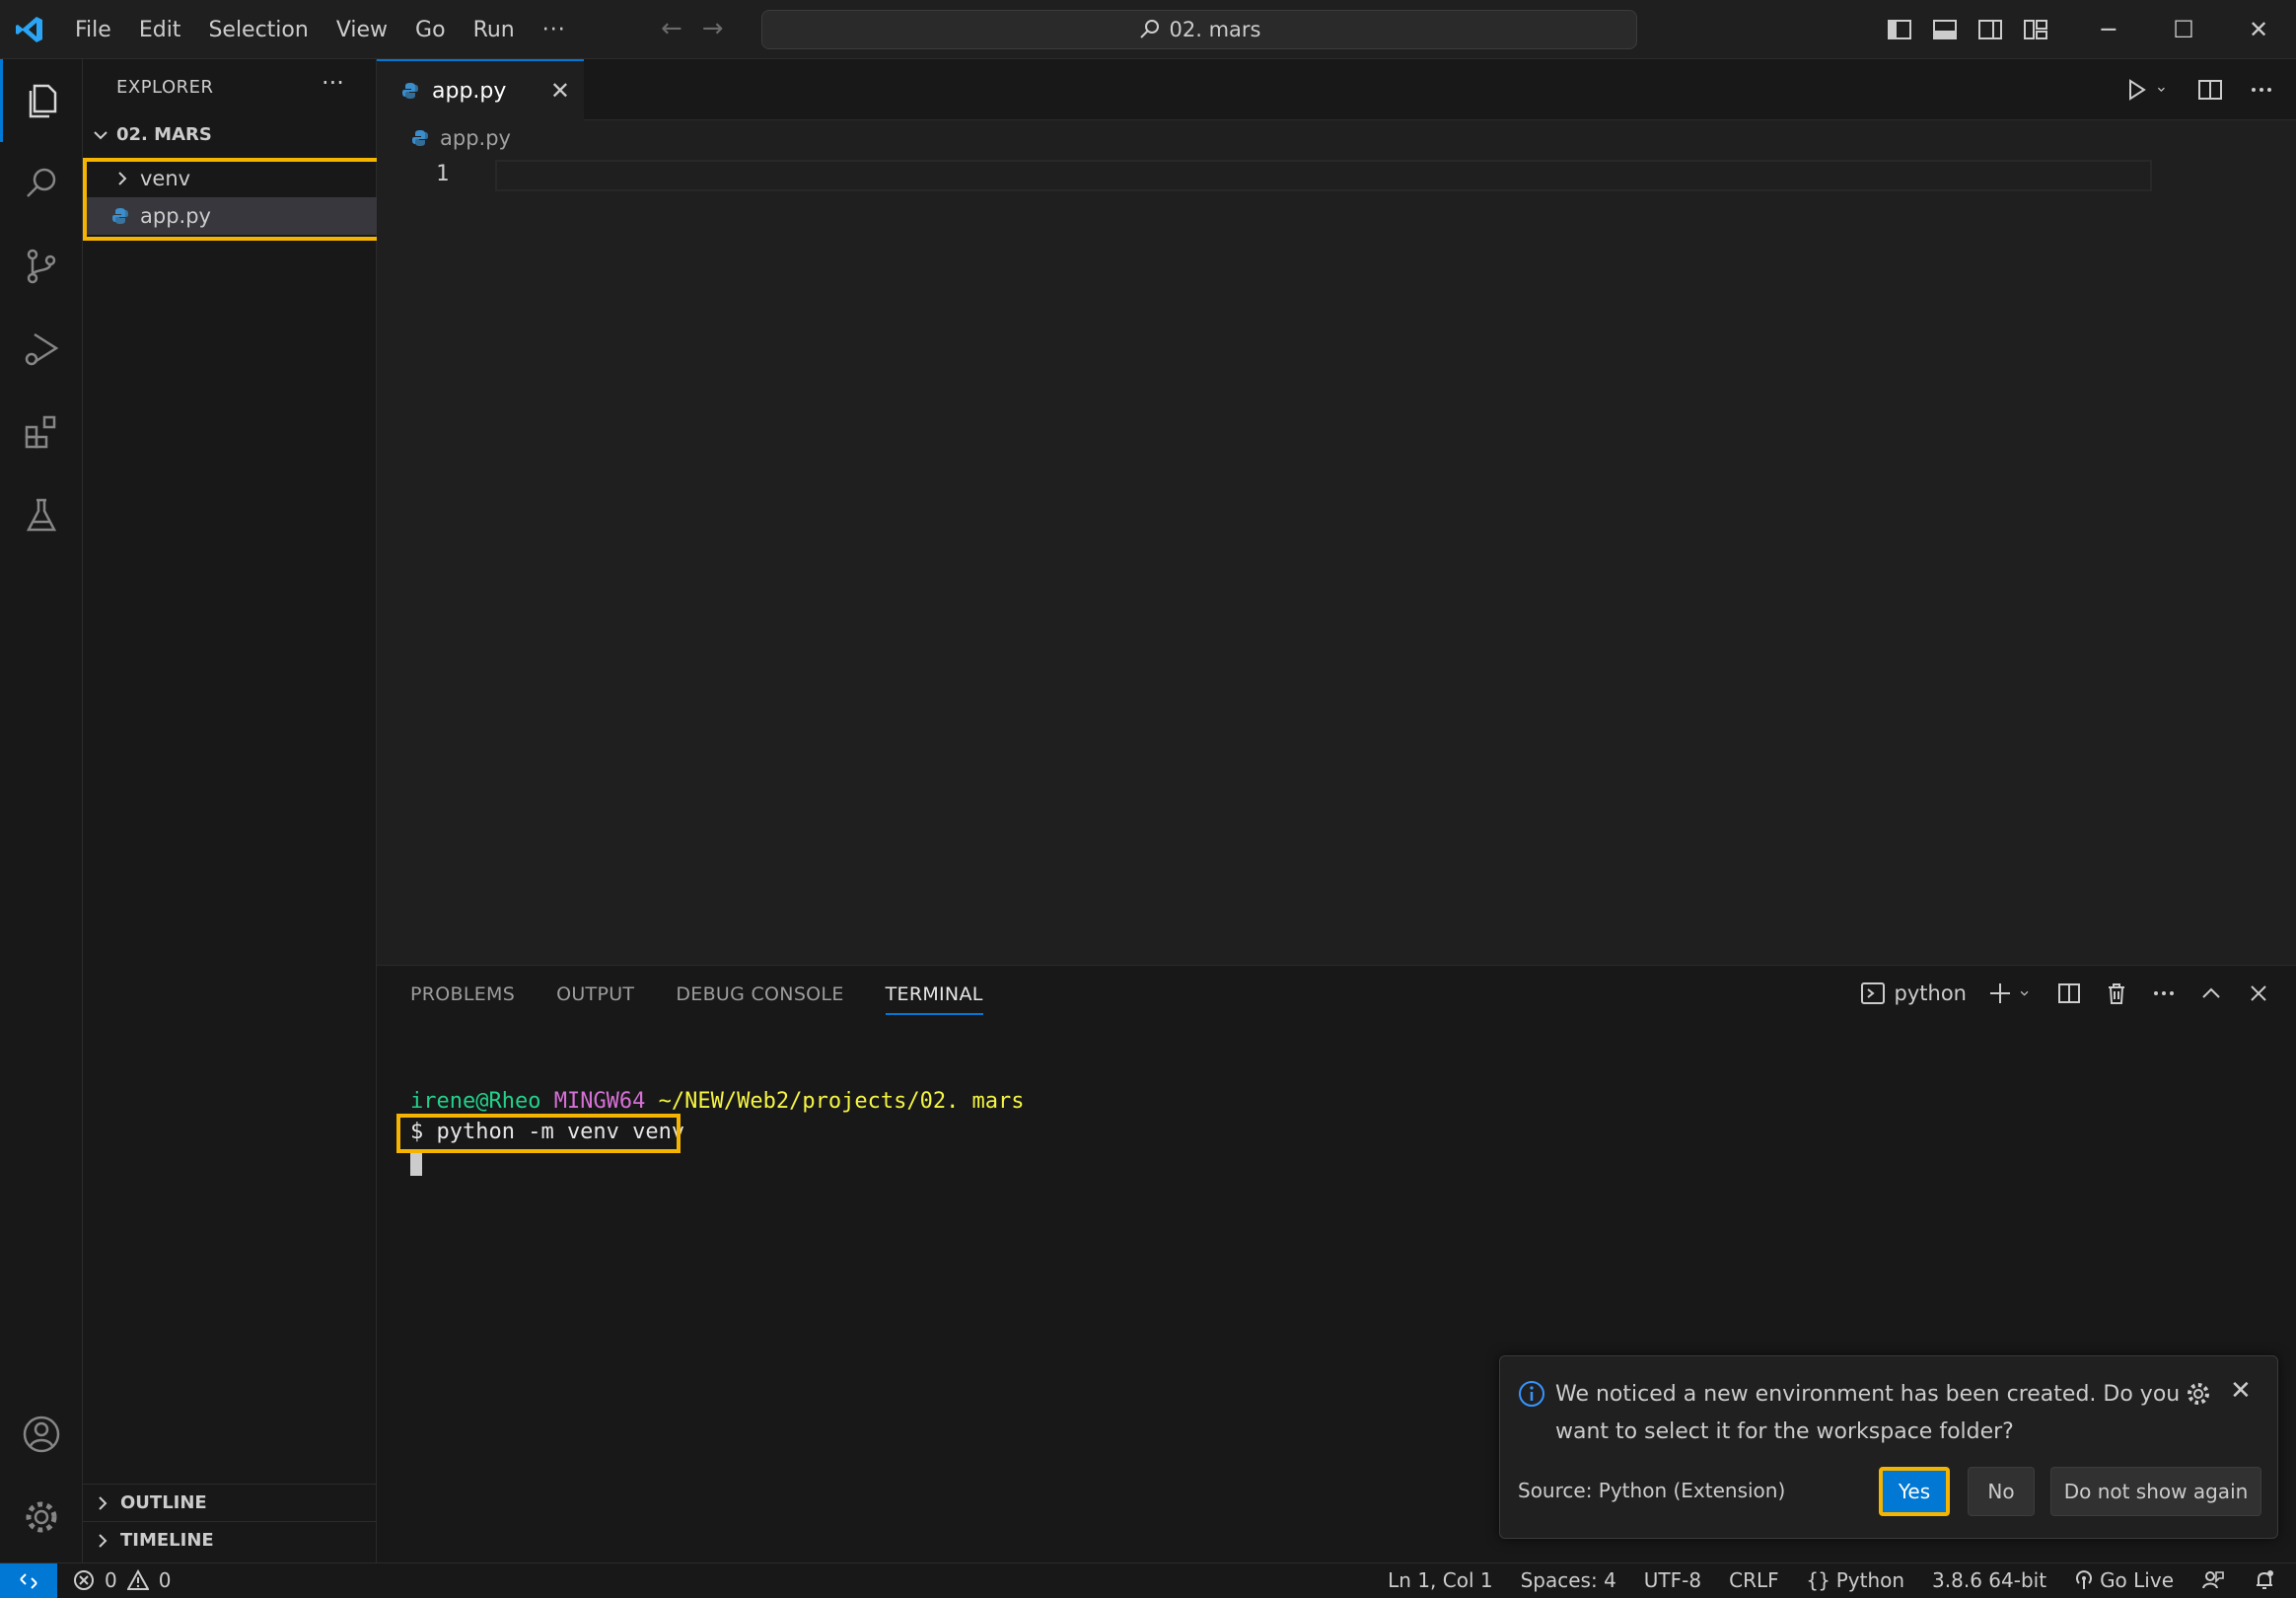  Describe the element at coordinates (1931, 993) in the screenshot. I see `terminal-name: python` at that location.